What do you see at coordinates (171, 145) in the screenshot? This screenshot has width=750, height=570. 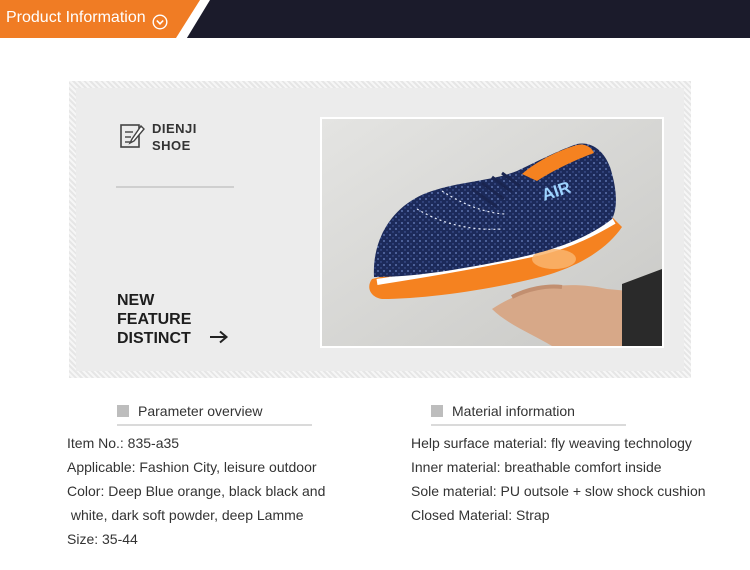 I see `brand-line-2: SHOE` at bounding box center [171, 145].